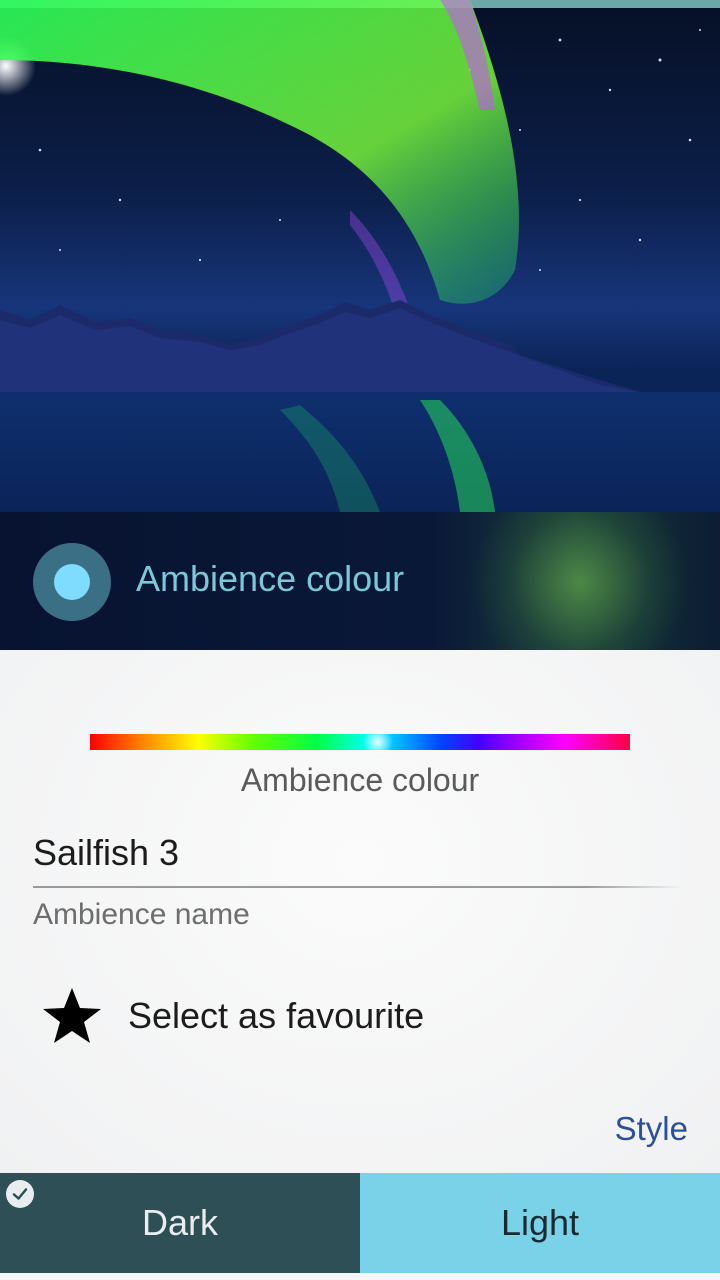 The height and width of the screenshot is (1280, 720). Describe the element at coordinates (276, 1015) in the screenshot. I see `select-favourite-label: Select as favourite` at that location.